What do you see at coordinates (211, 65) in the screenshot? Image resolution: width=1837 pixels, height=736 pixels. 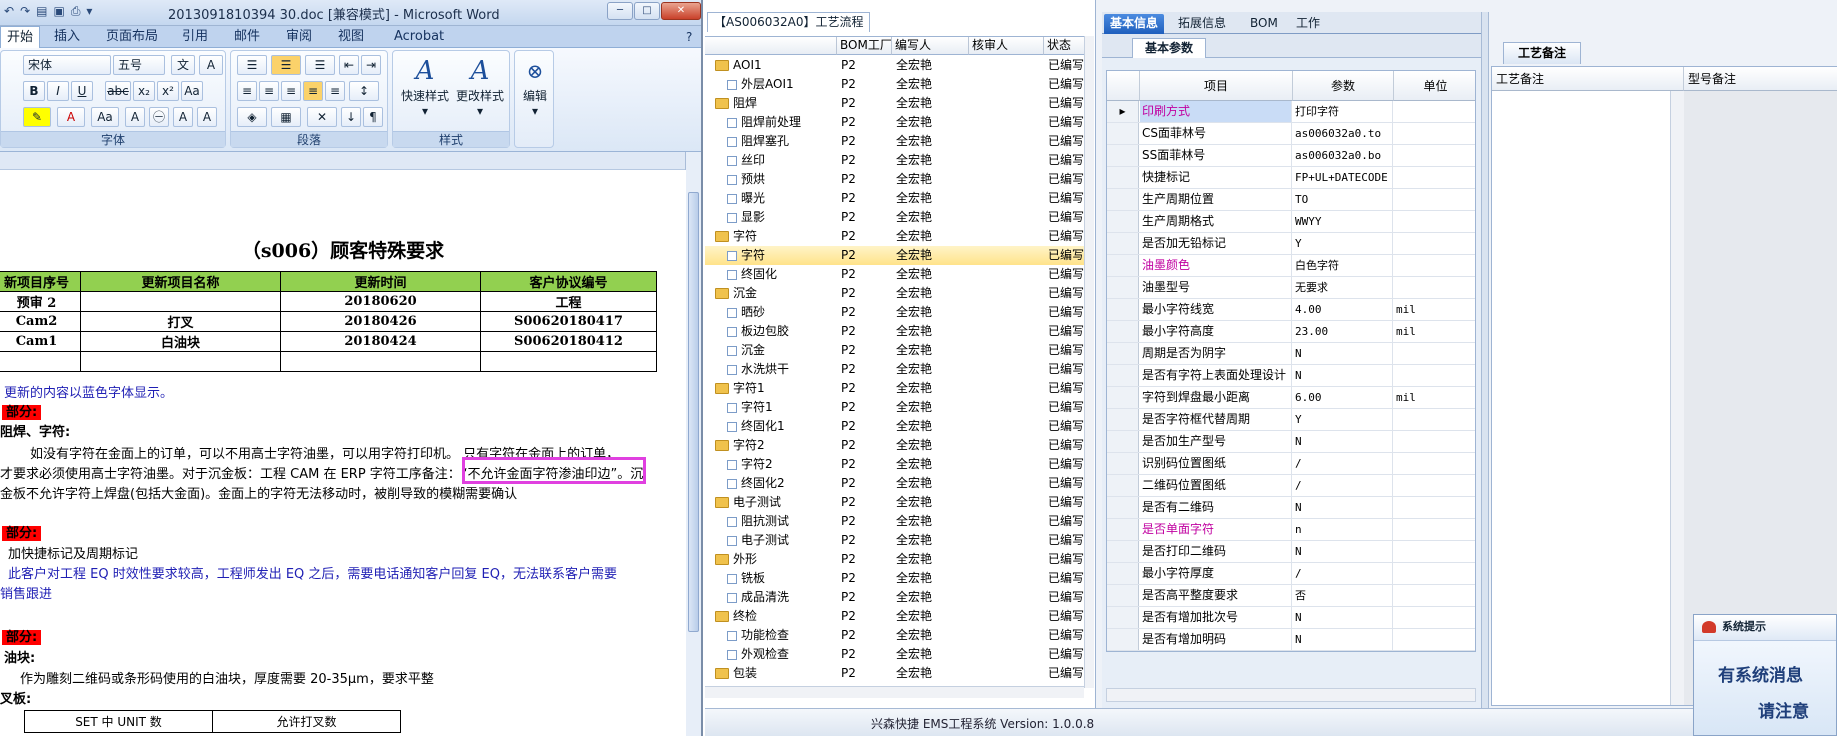 I see `char-border-icon: A` at bounding box center [211, 65].